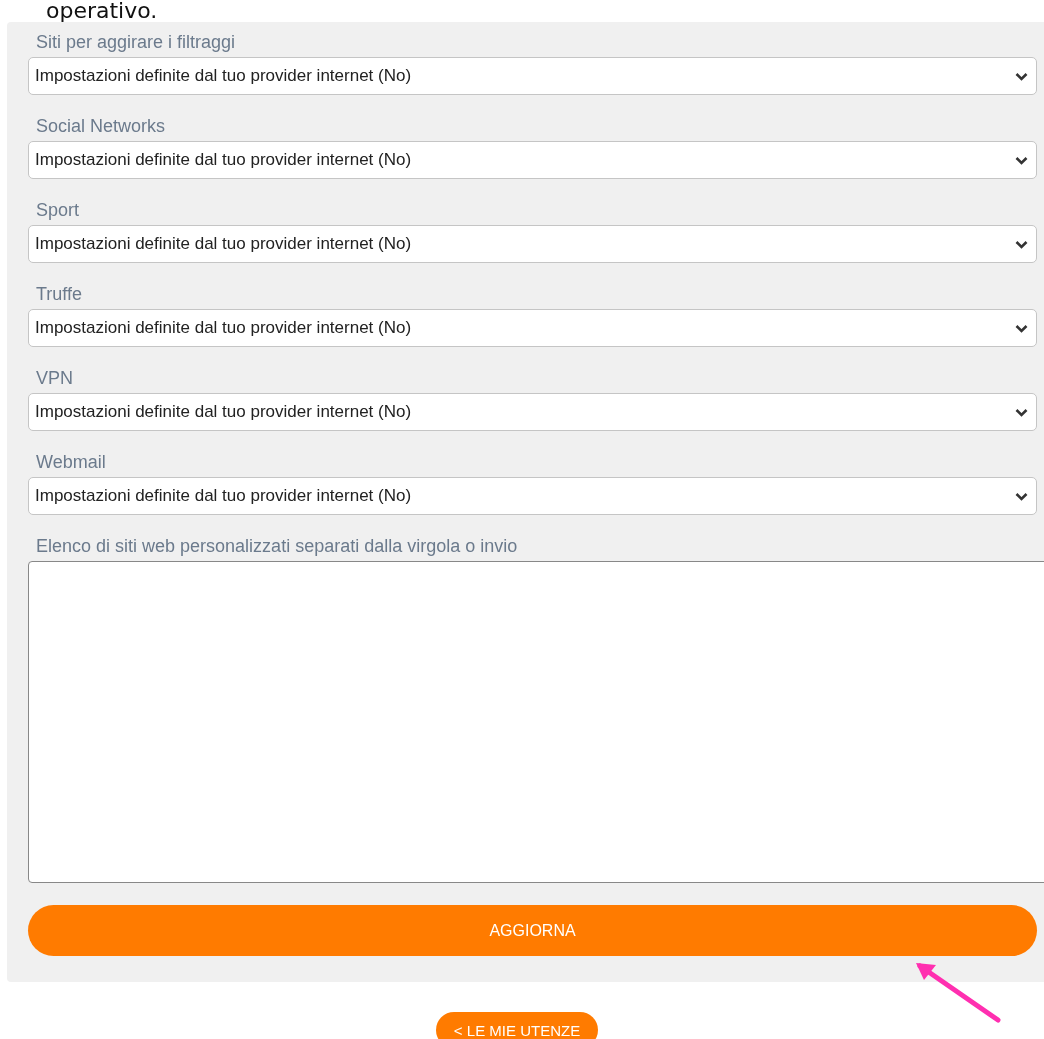 The height and width of the screenshot is (1039, 1044). What do you see at coordinates (54, 378) in the screenshot?
I see `field-label: VPN` at bounding box center [54, 378].